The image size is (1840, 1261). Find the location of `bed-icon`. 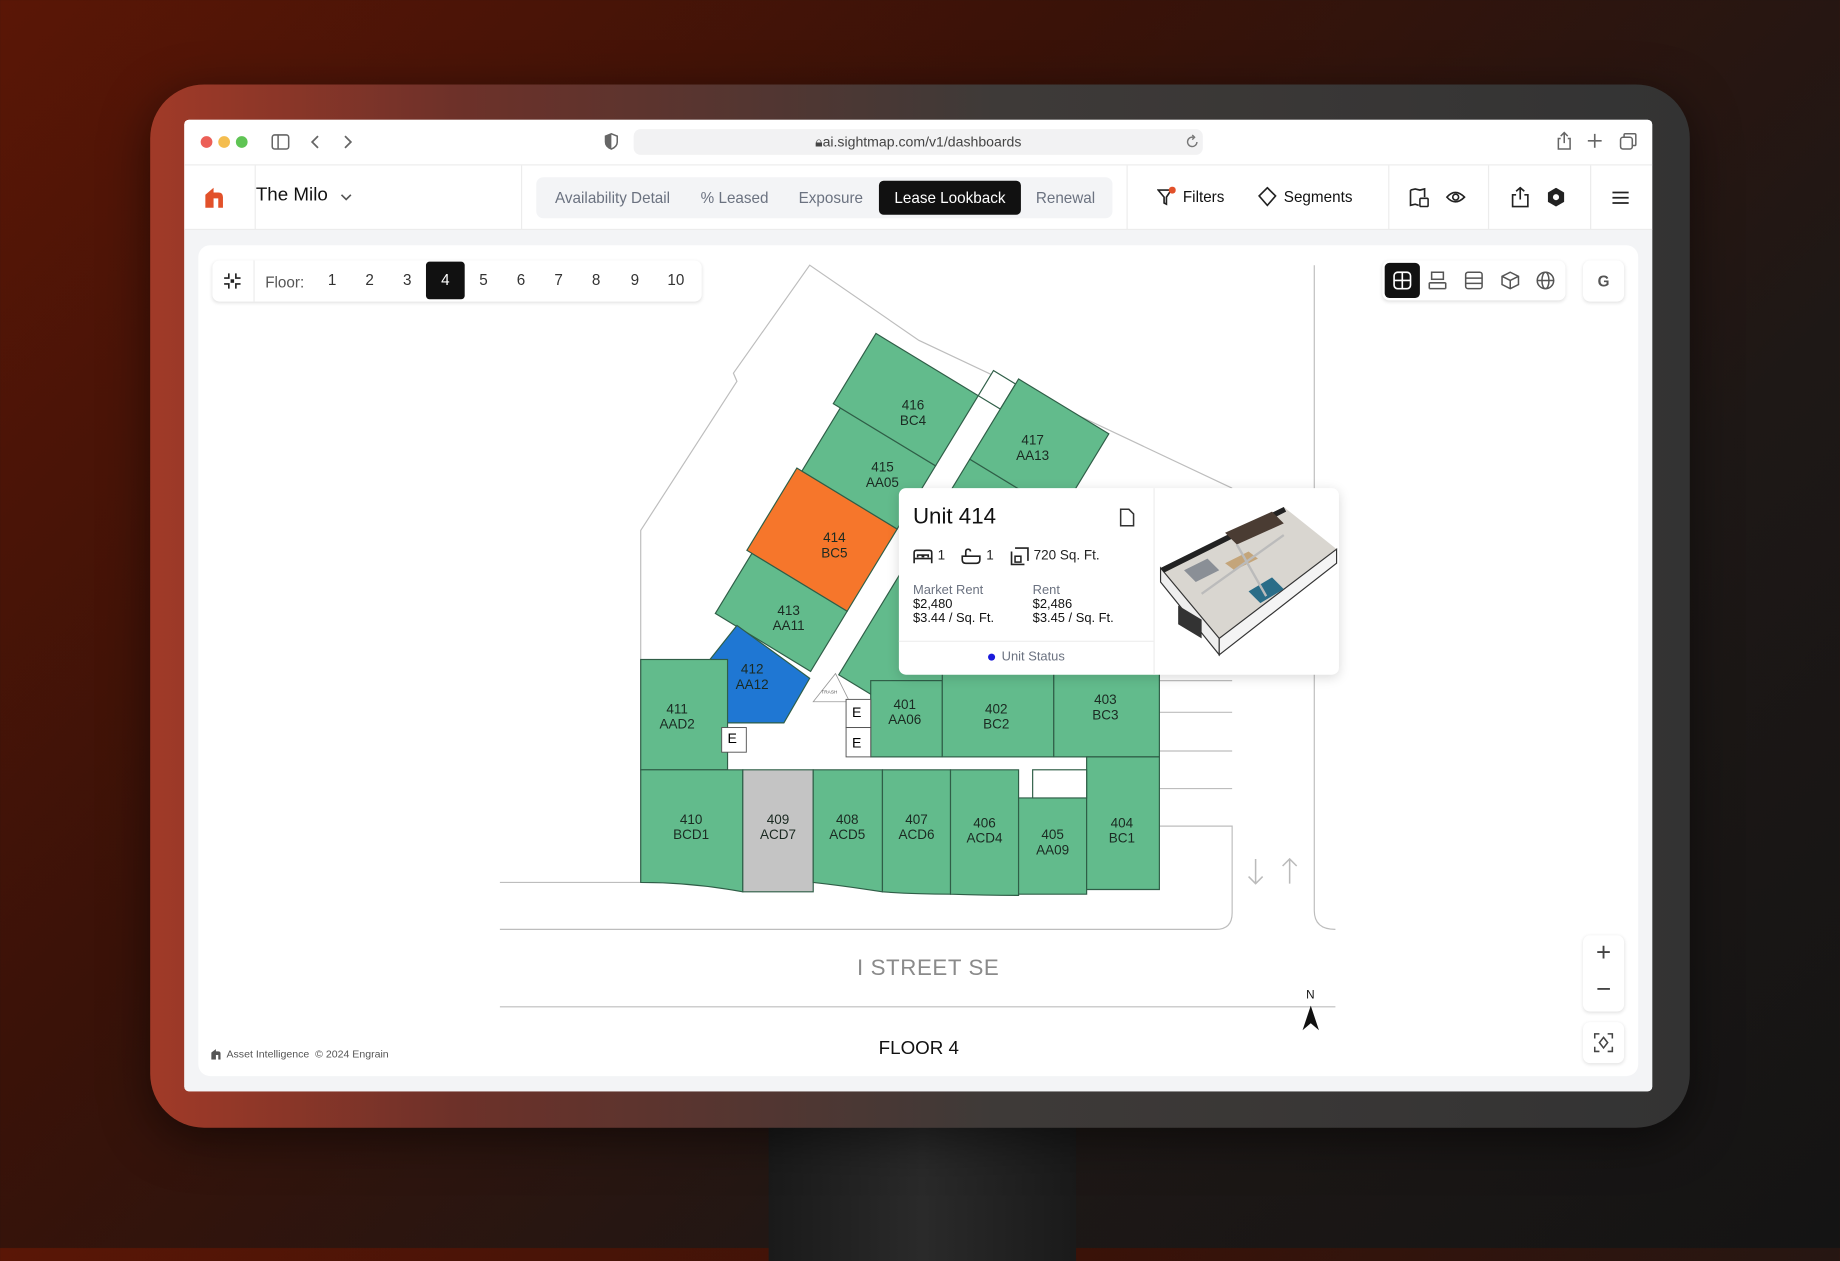

bed-icon is located at coordinates (923, 556).